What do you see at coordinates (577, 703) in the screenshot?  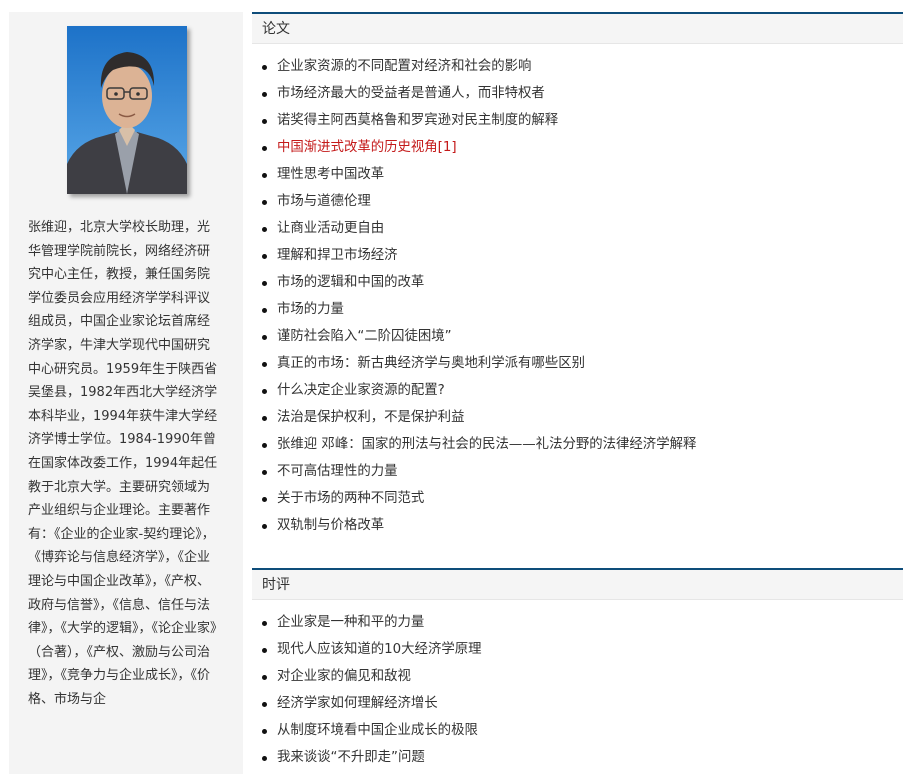 I see `article-link: 经济学家如何理解经济增长` at bounding box center [577, 703].